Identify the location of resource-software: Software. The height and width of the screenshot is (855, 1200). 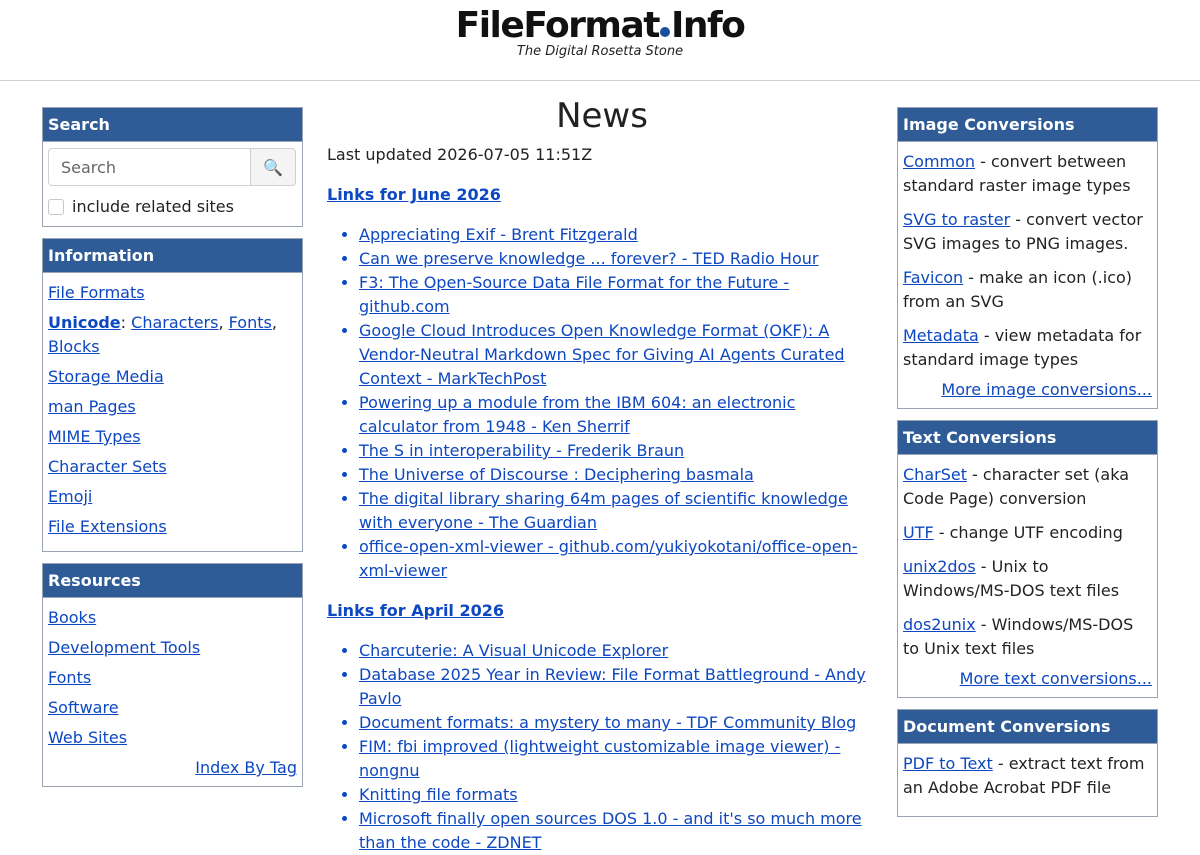
(83, 707).